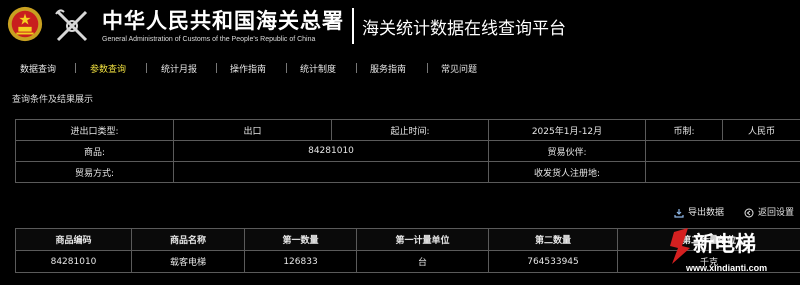 The image size is (800, 285). I want to click on return-settings-button: 返回设置, so click(769, 211).